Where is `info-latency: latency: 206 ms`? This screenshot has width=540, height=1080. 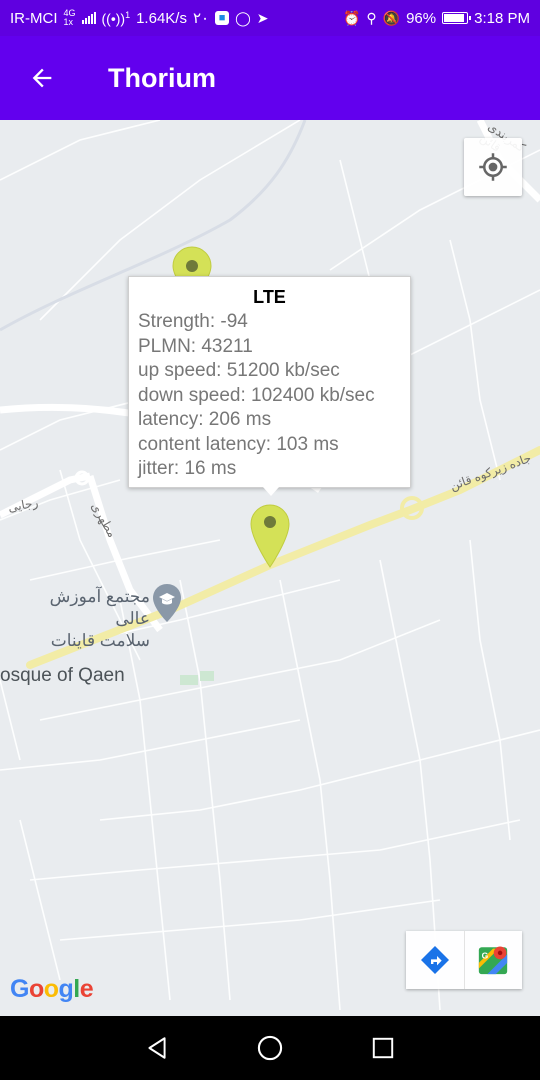 info-latency: latency: 206 ms is located at coordinates (205, 419).